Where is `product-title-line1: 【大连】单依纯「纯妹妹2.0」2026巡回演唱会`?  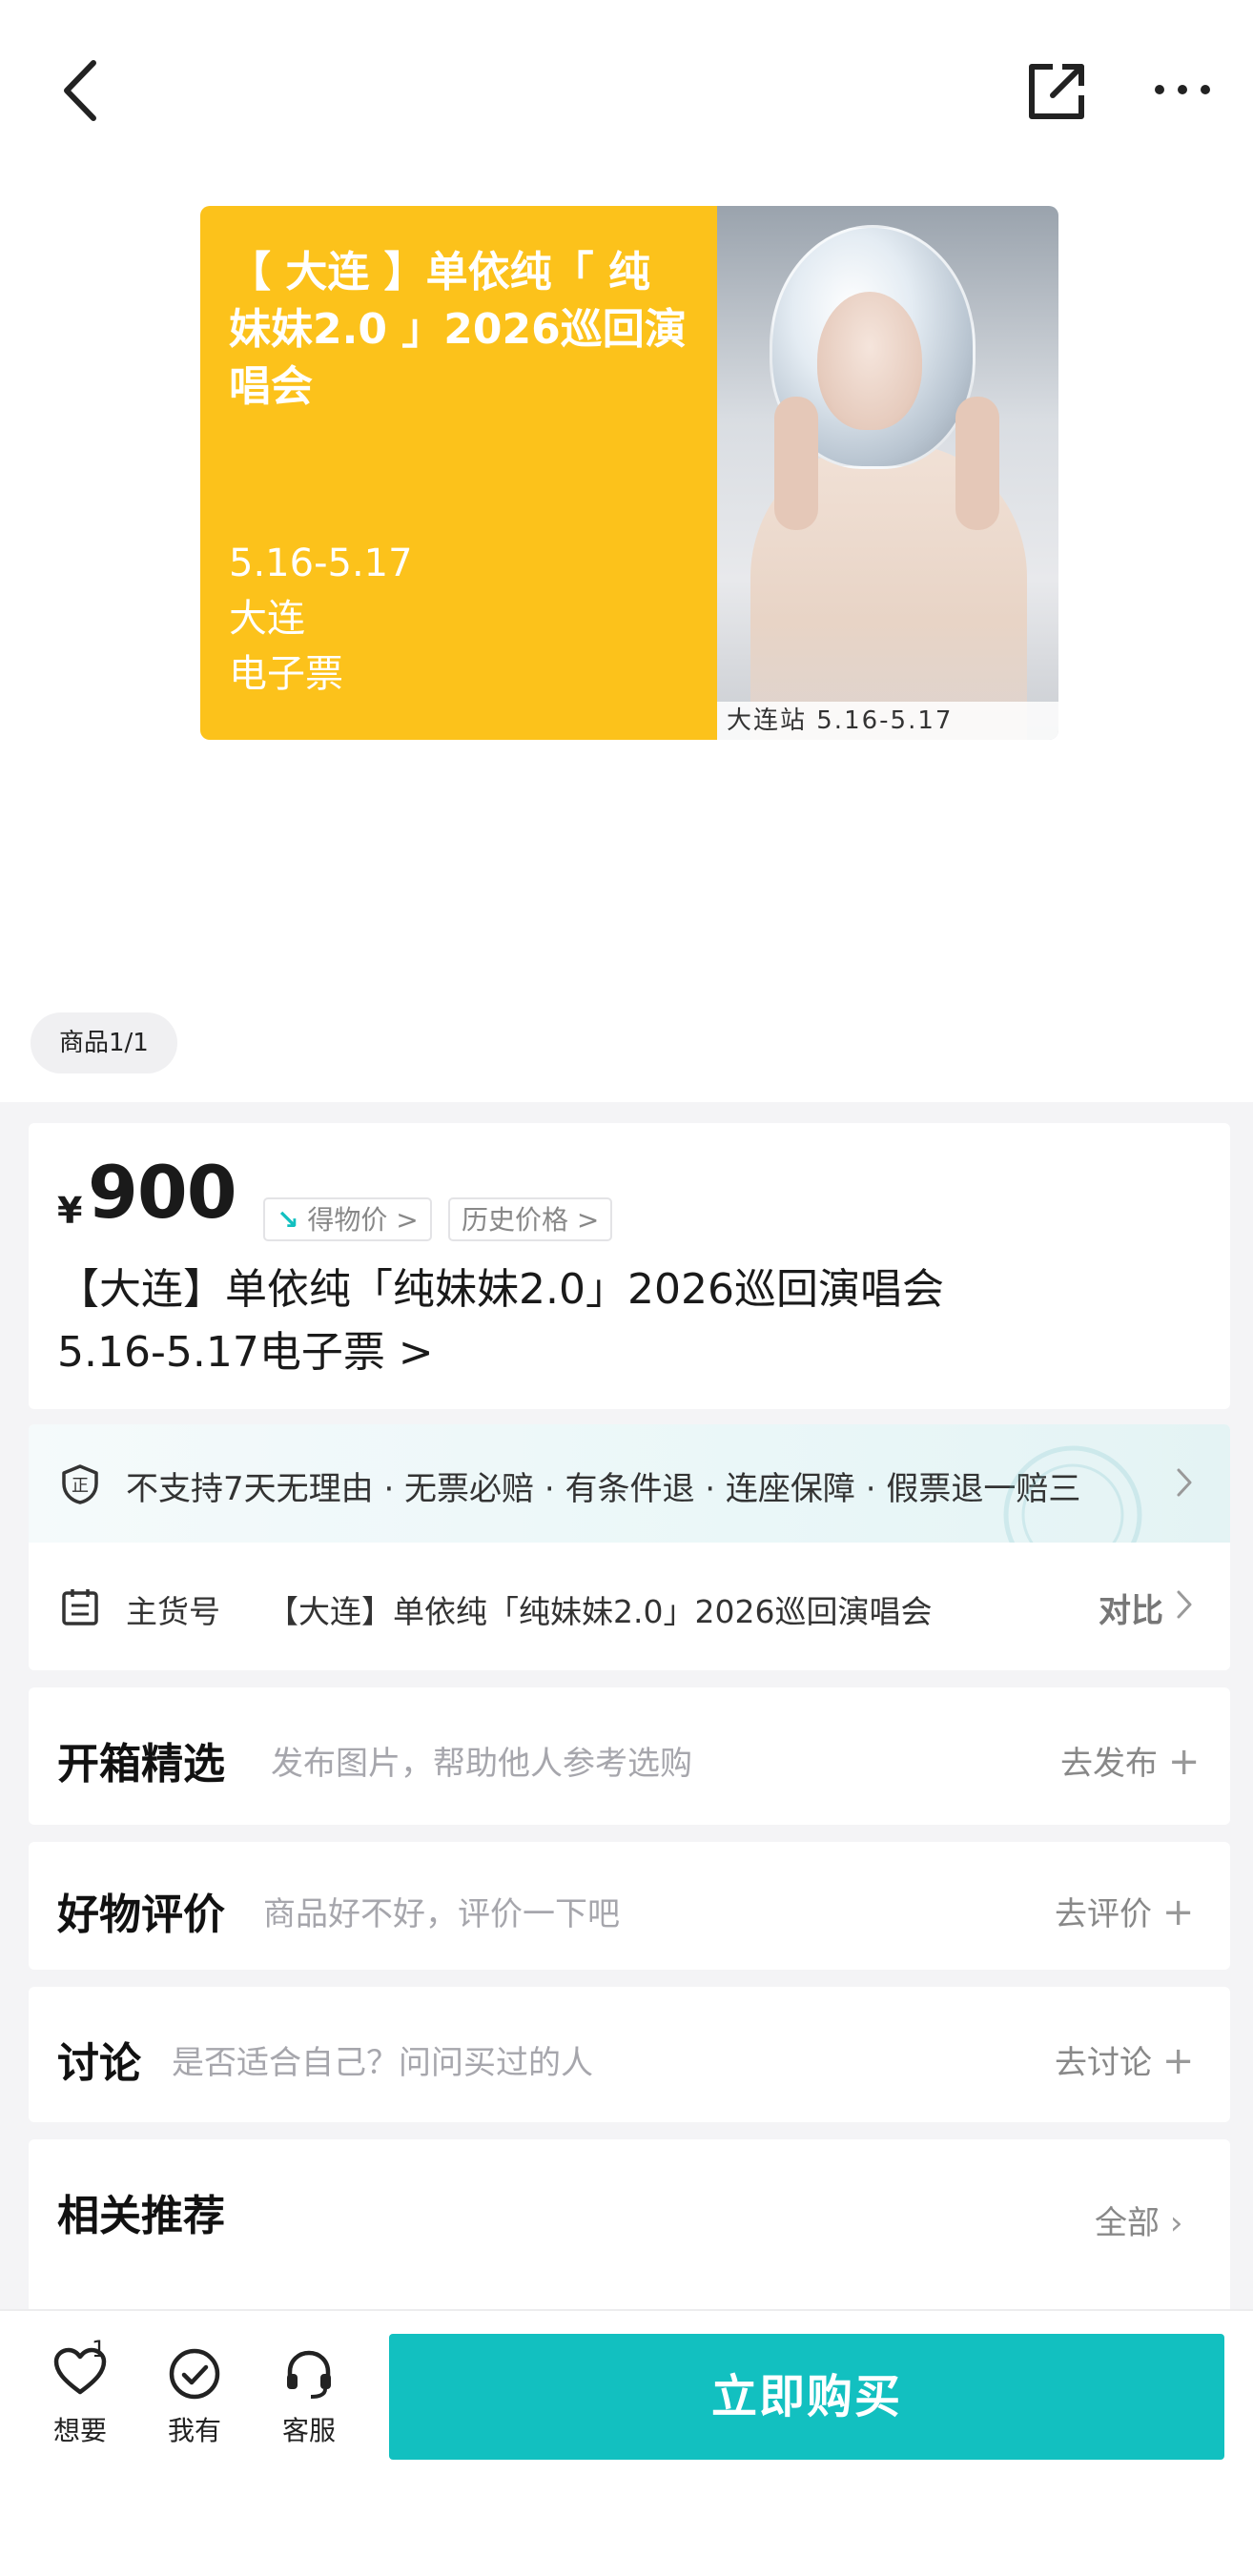 product-title-line1: 【大连】单依纯「纯妹妹2.0」2026巡回演唱会 is located at coordinates (500, 1289).